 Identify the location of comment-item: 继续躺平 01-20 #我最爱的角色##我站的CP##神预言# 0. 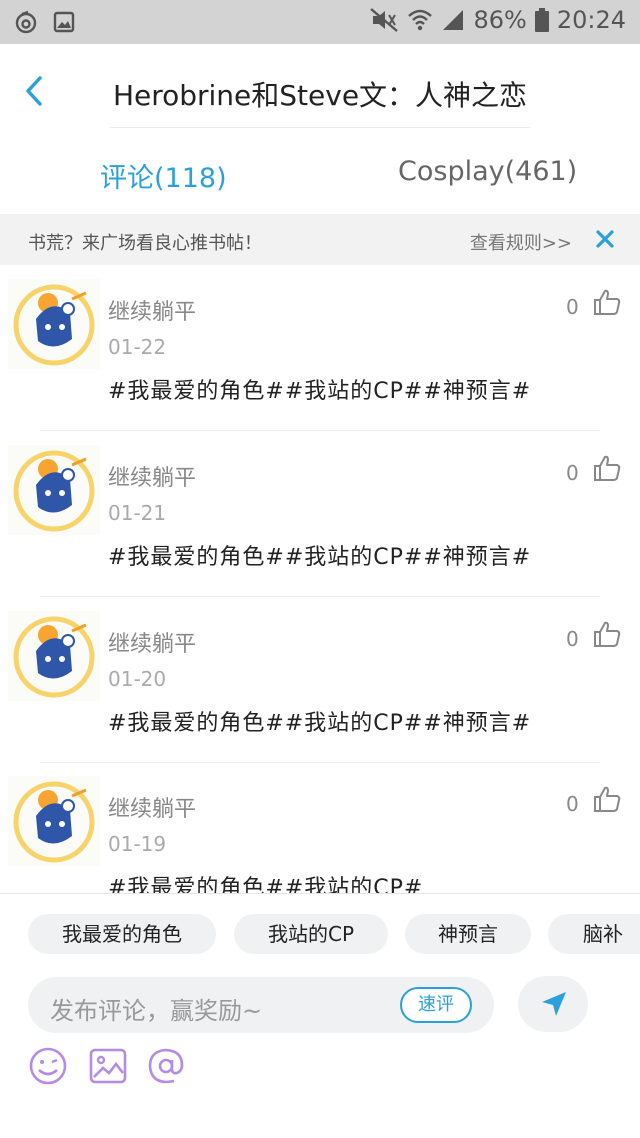
(320, 680).